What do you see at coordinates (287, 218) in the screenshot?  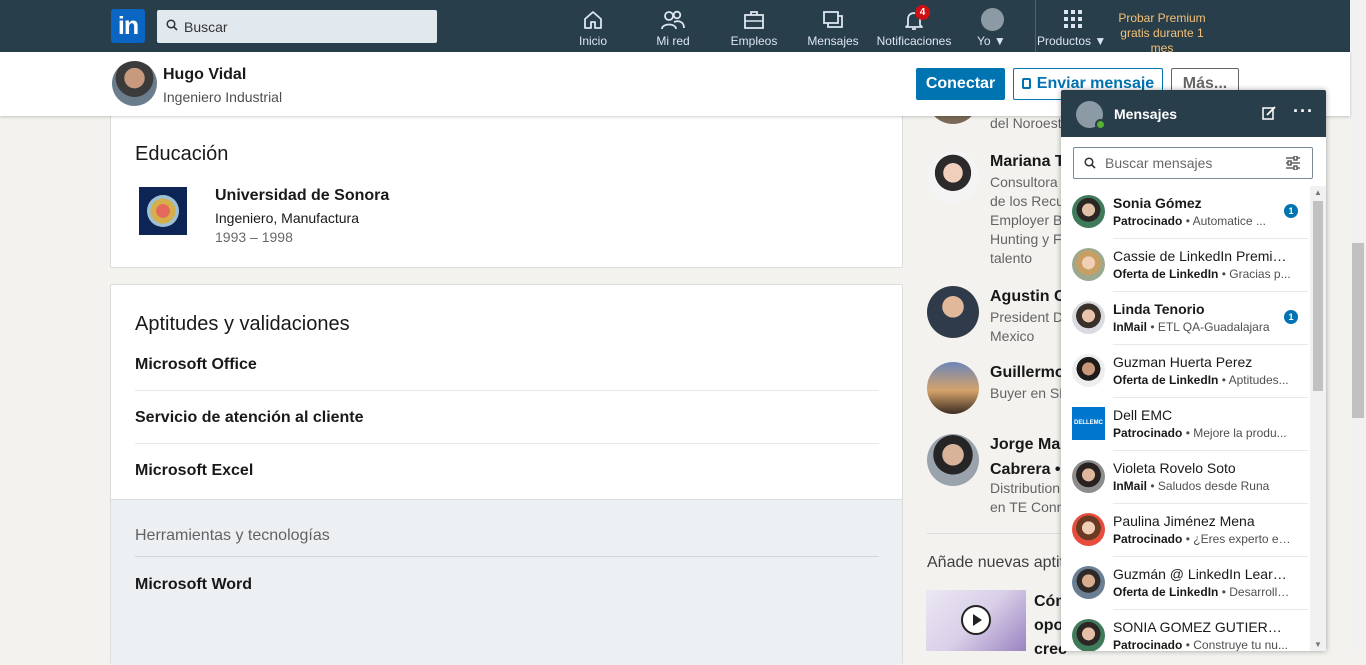 I see `degree: Ingeniero, Manufactura` at bounding box center [287, 218].